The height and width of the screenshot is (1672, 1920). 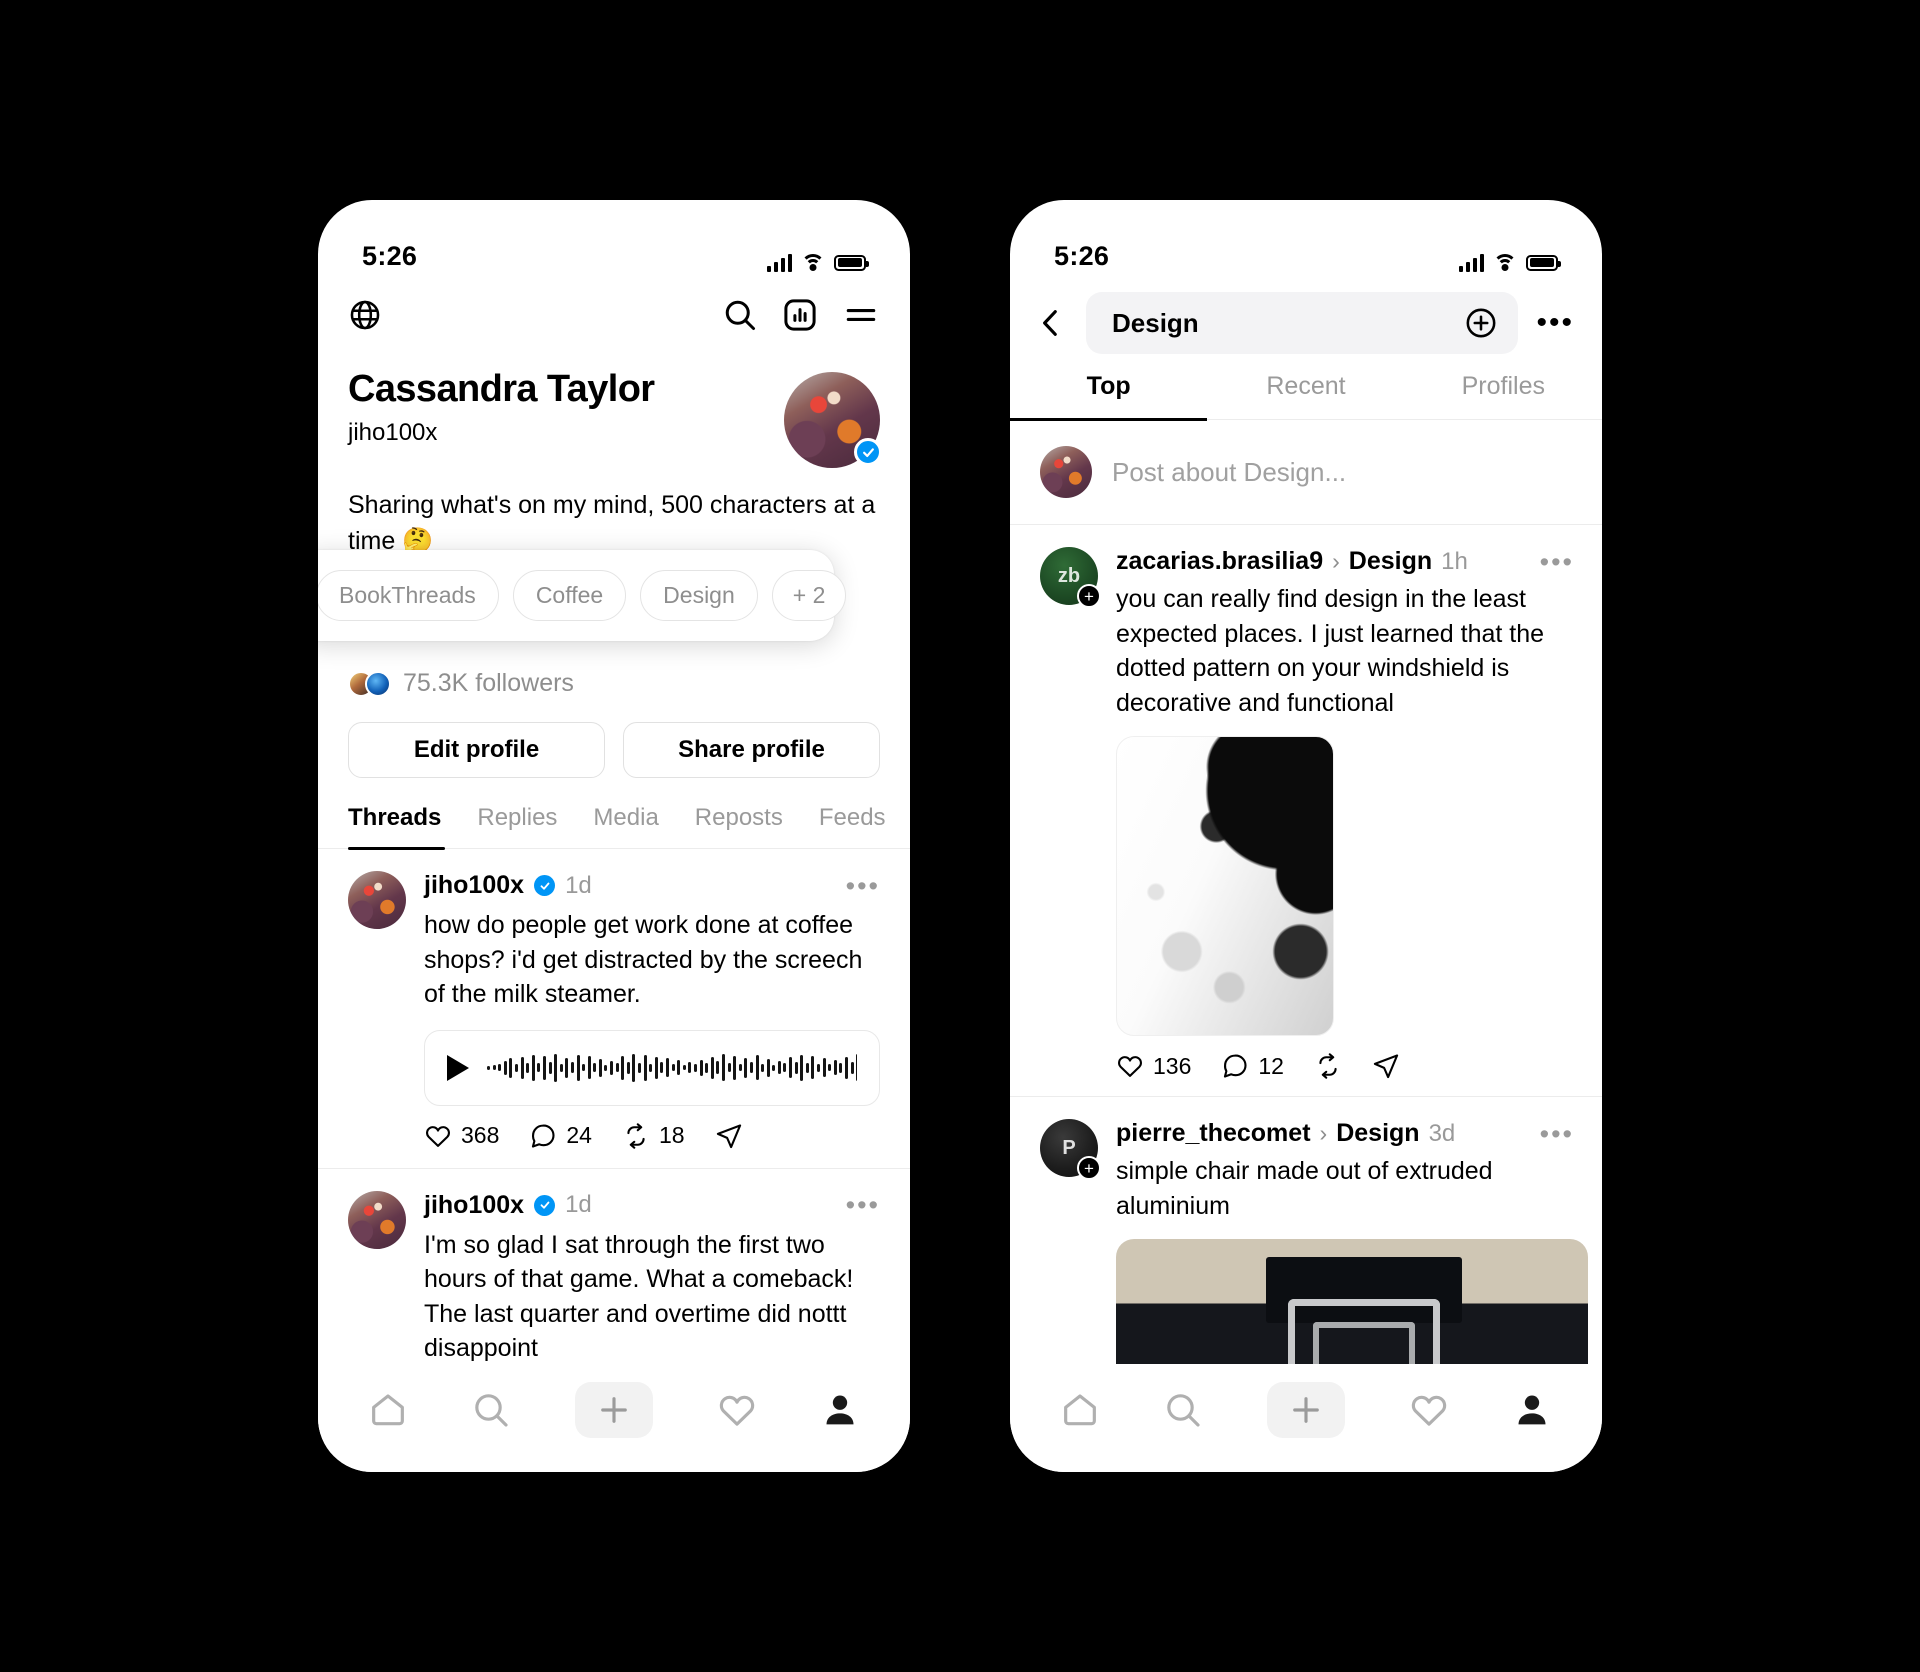 What do you see at coordinates (652, 1067) in the screenshot?
I see `audio-player` at bounding box center [652, 1067].